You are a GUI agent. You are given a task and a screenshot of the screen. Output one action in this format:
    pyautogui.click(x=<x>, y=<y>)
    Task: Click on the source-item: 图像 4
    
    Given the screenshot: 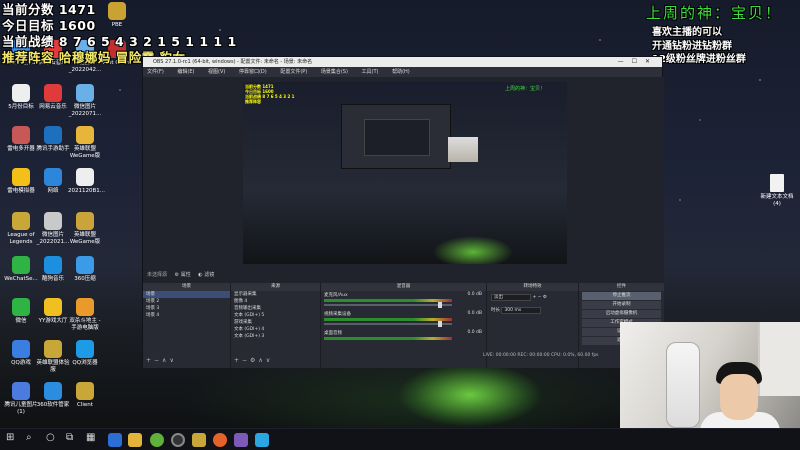 What is the action you would take?
    pyautogui.click(x=275, y=301)
    